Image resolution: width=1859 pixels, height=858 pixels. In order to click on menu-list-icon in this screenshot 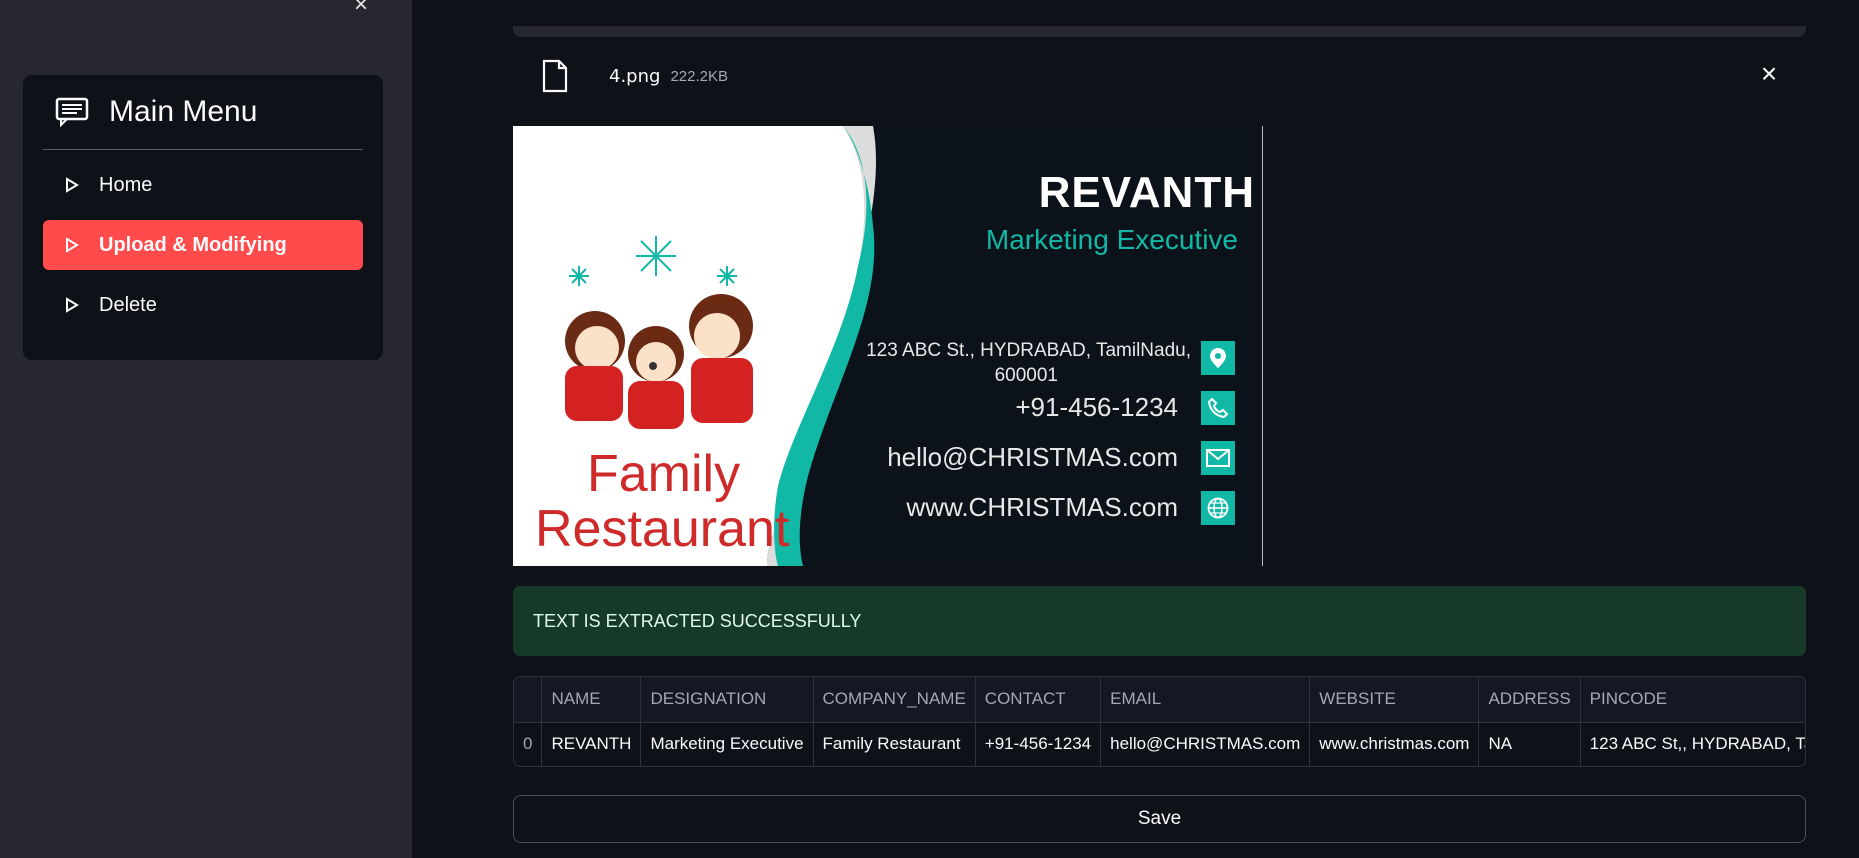, I will do `click(72, 112)`.